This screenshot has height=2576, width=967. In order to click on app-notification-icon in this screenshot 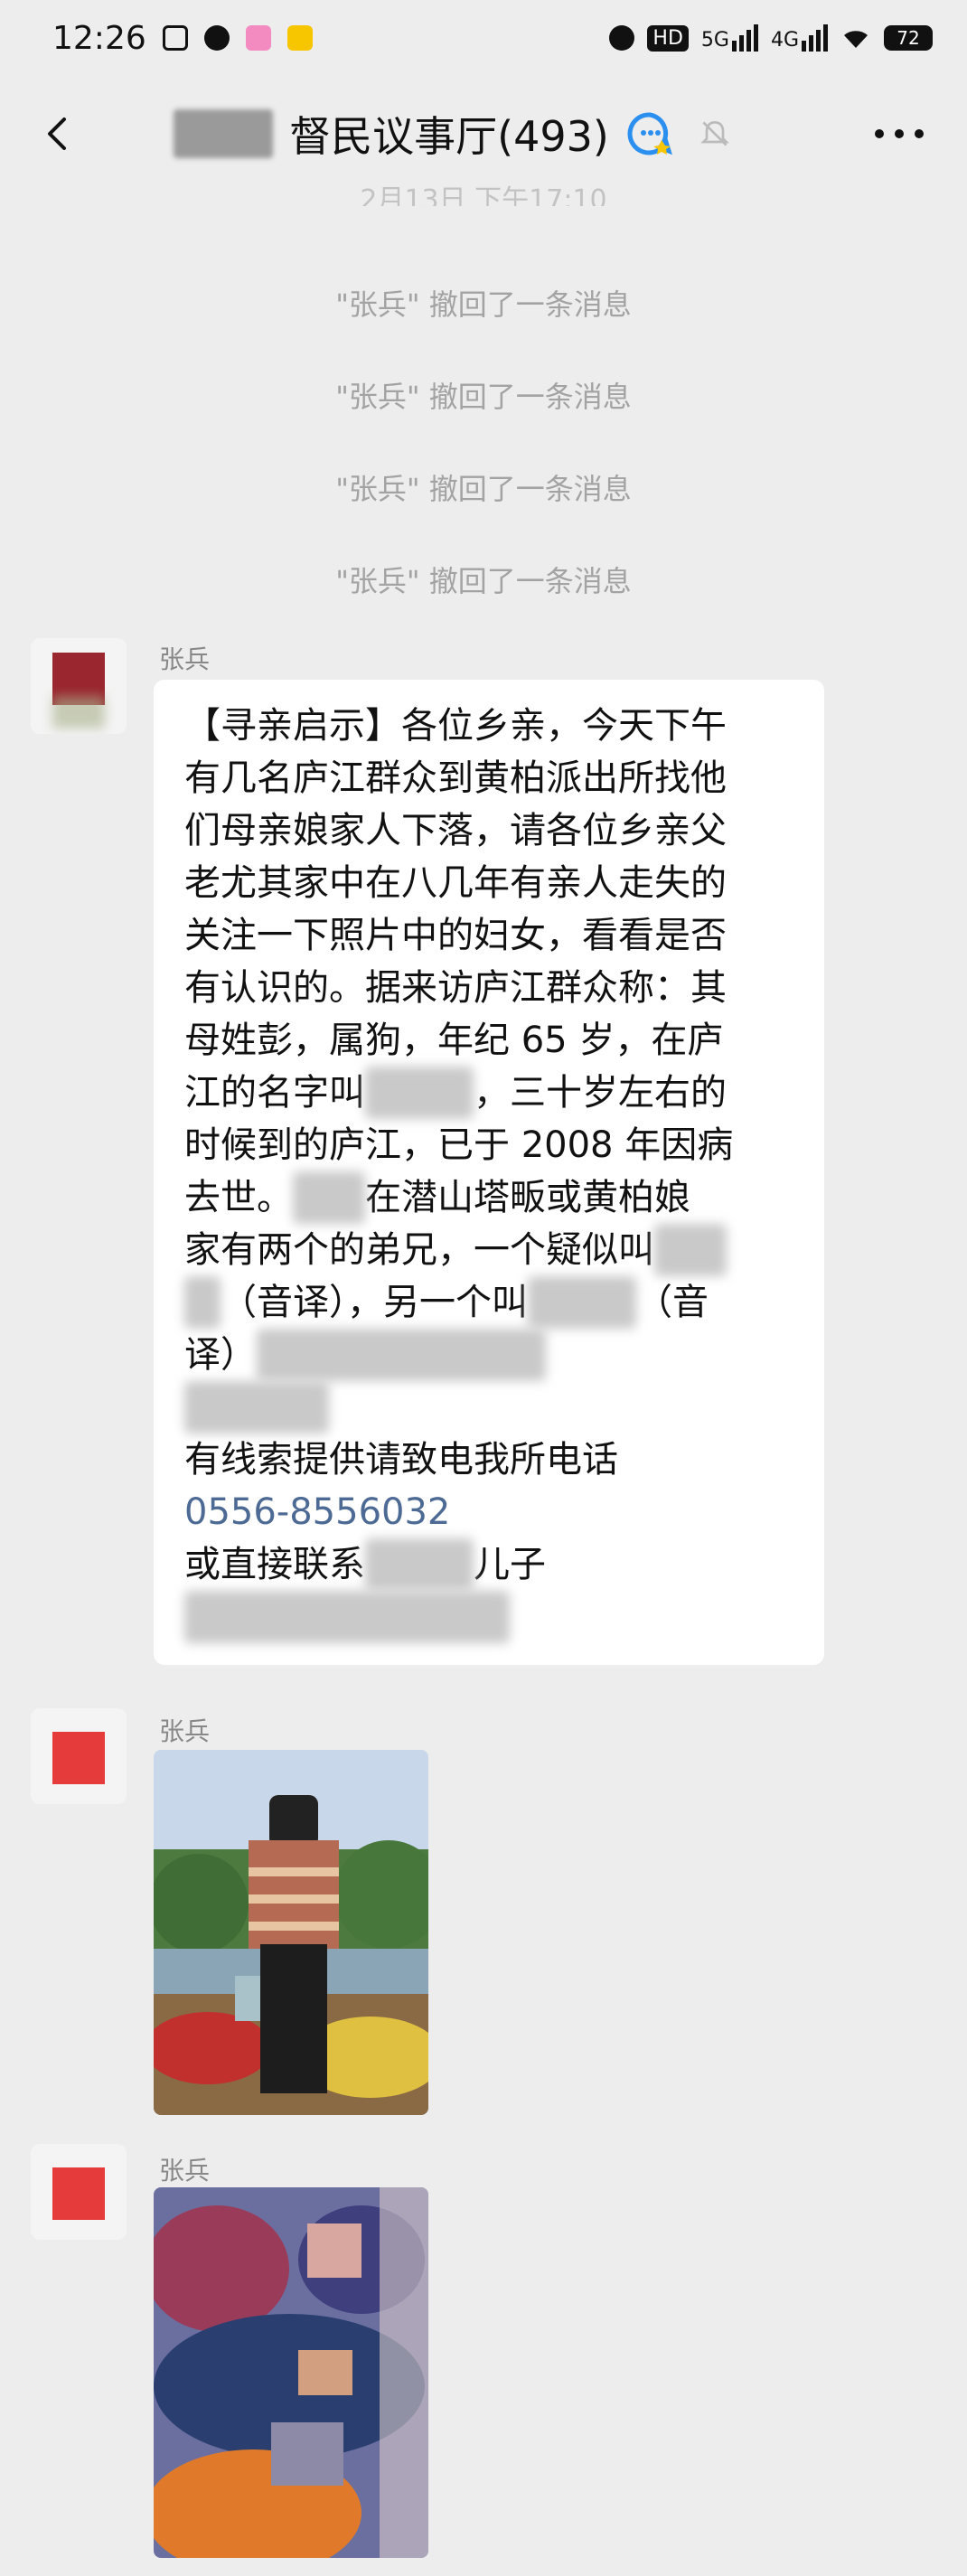, I will do `click(175, 38)`.